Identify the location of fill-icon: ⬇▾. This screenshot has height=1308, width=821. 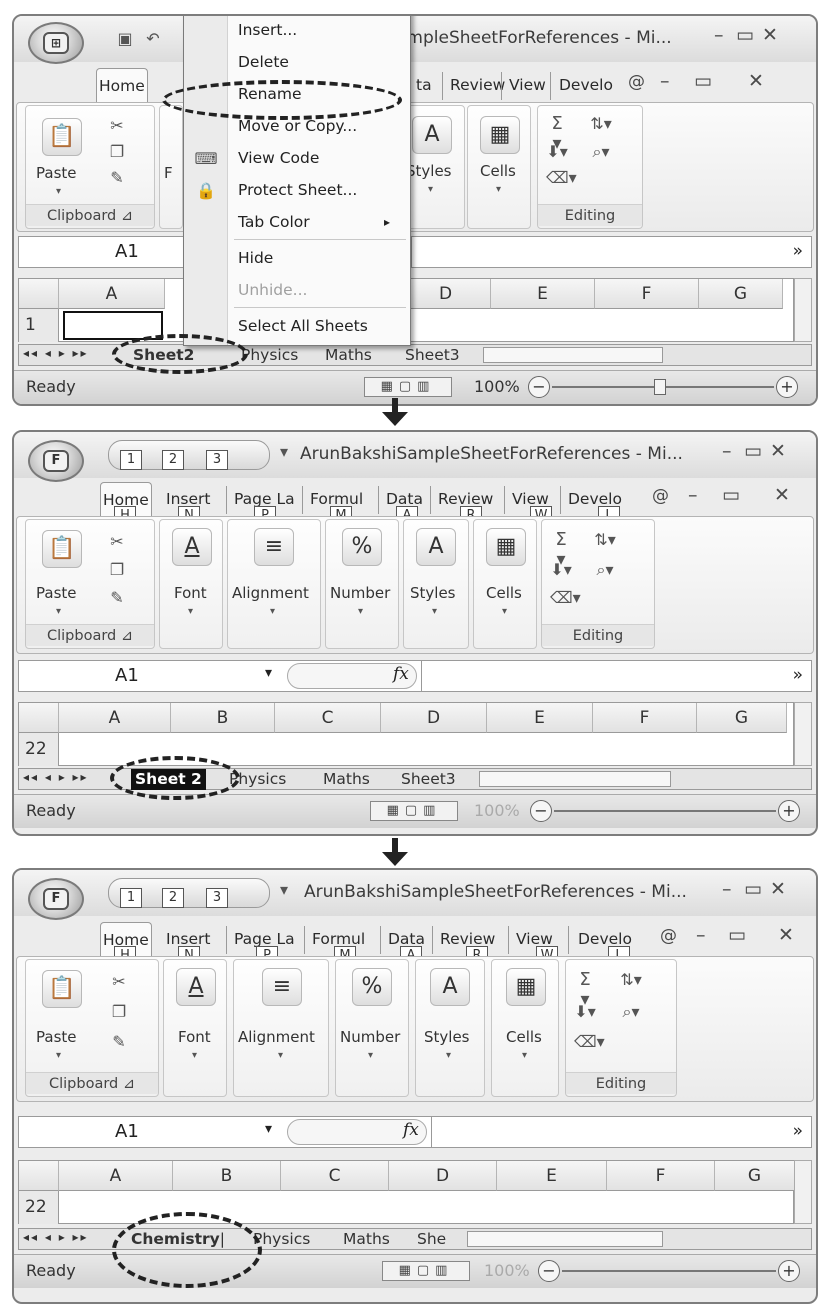
(585, 1012).